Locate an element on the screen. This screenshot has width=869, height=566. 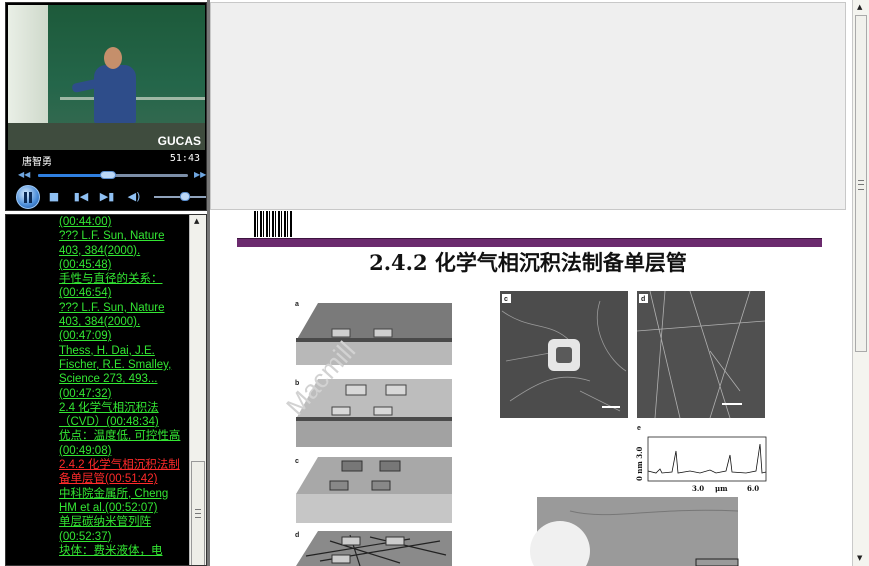
volume-button: ◀) is located at coordinates (134, 197).